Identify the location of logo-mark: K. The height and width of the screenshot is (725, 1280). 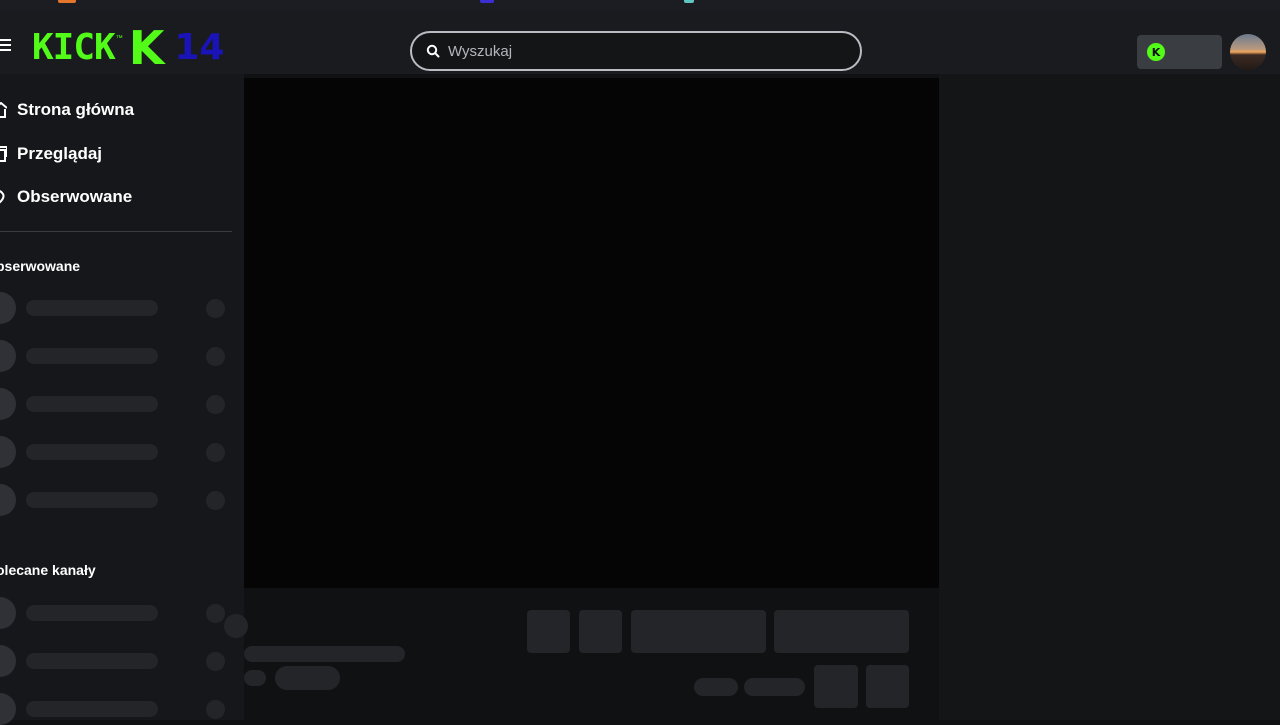
(146, 48).